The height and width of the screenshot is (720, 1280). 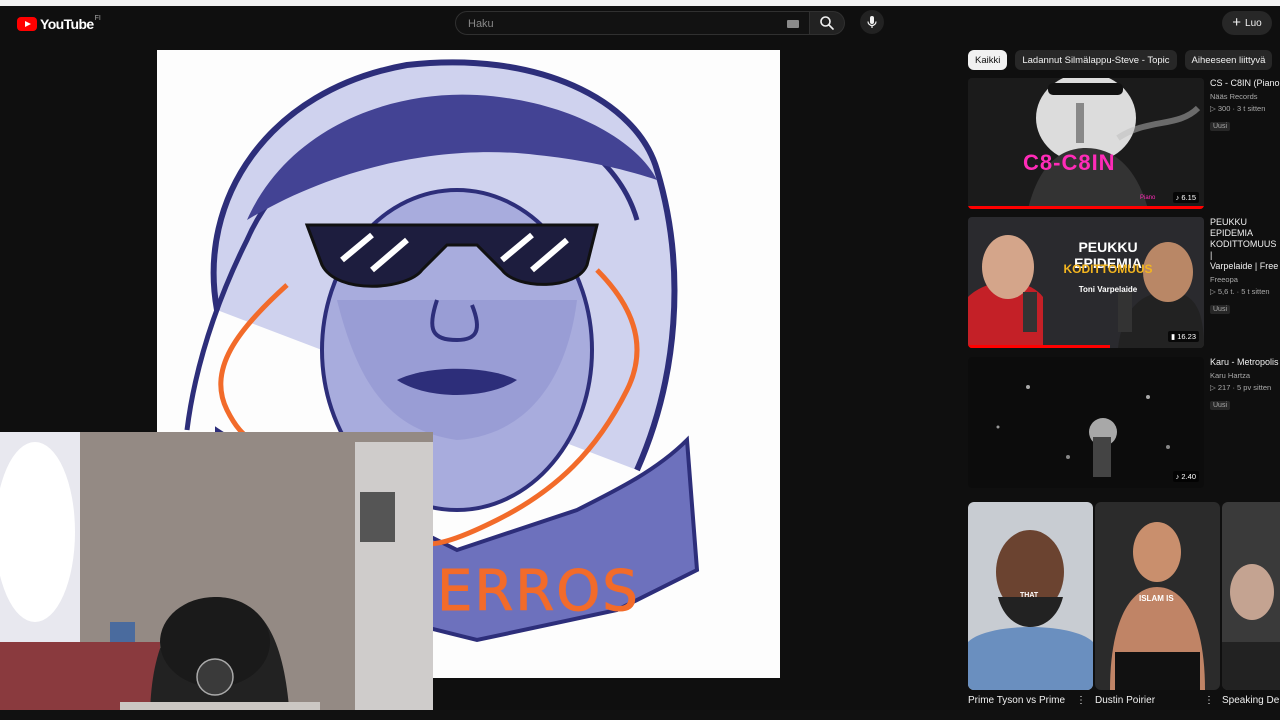 I want to click on video-title: Karu - Metropolis, so click(x=1245, y=362).